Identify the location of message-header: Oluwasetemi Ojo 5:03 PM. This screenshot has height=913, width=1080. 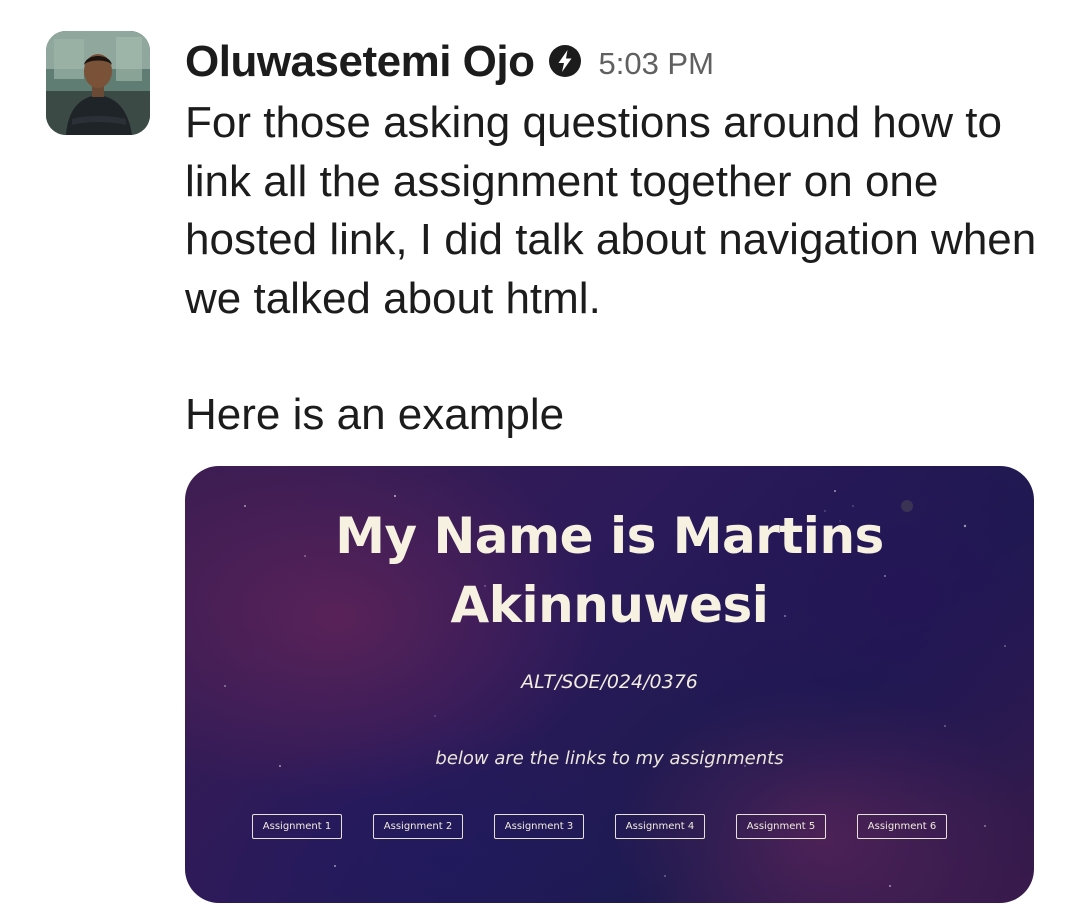
(449, 62).